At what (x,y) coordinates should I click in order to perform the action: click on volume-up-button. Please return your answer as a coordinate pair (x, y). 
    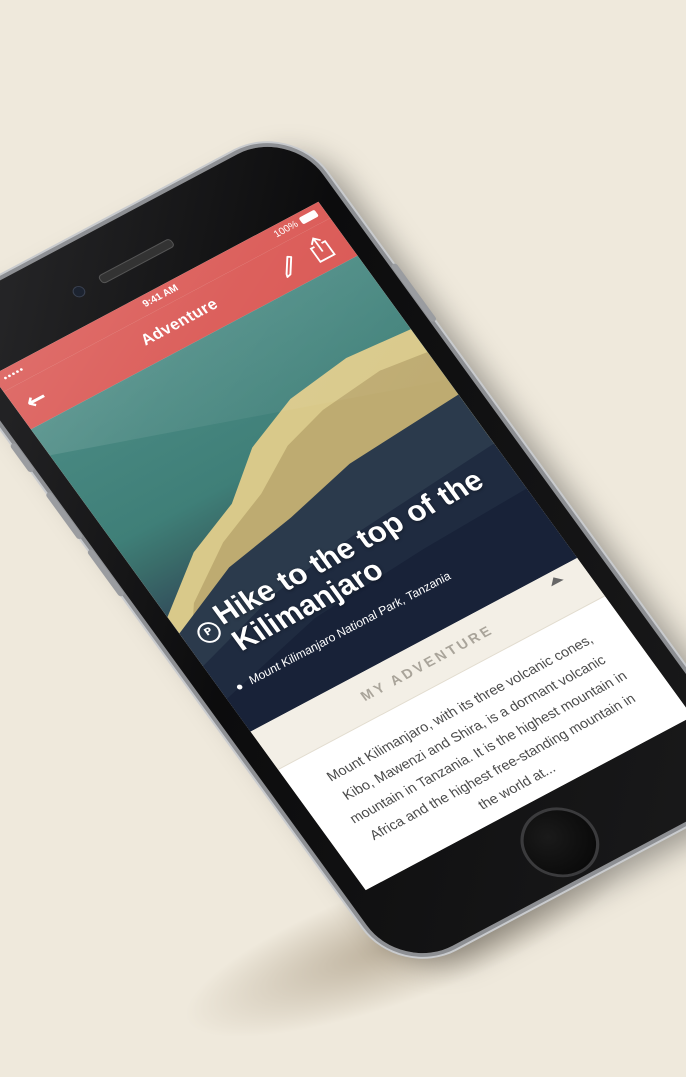
    Looking at the image, I should click on (64, 516).